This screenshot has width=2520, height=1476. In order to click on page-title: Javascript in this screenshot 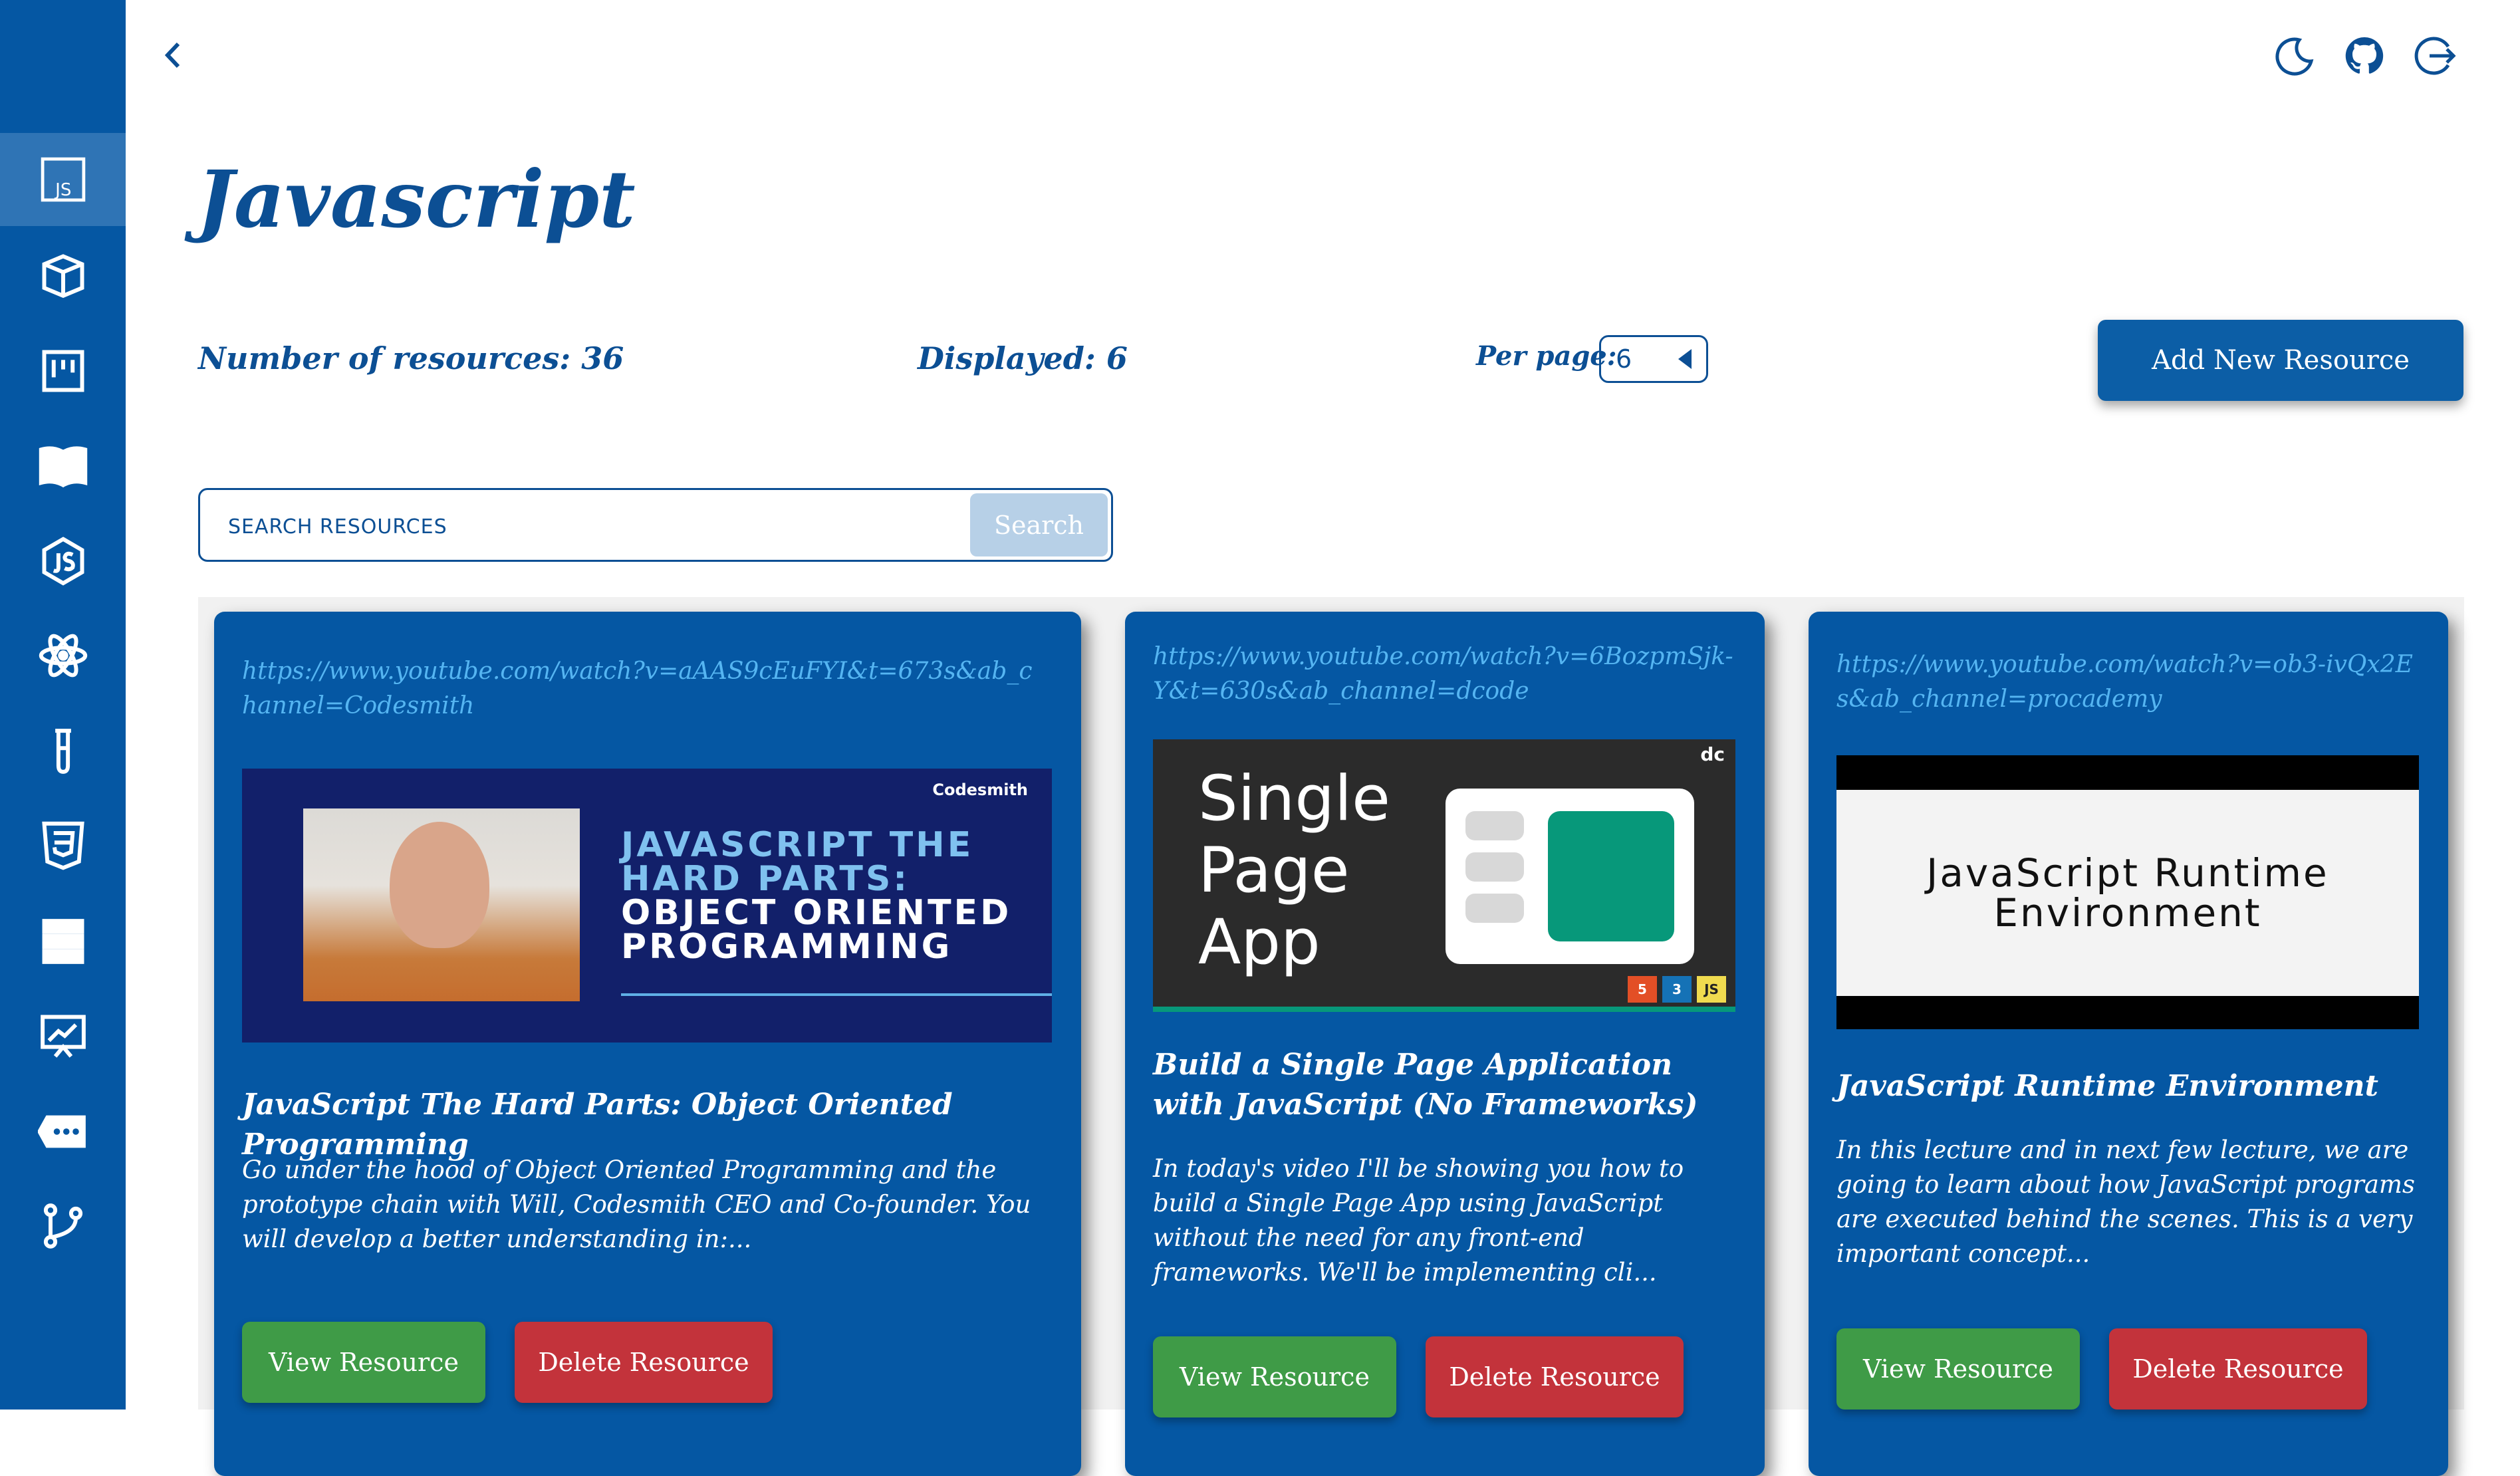, I will do `click(417, 199)`.